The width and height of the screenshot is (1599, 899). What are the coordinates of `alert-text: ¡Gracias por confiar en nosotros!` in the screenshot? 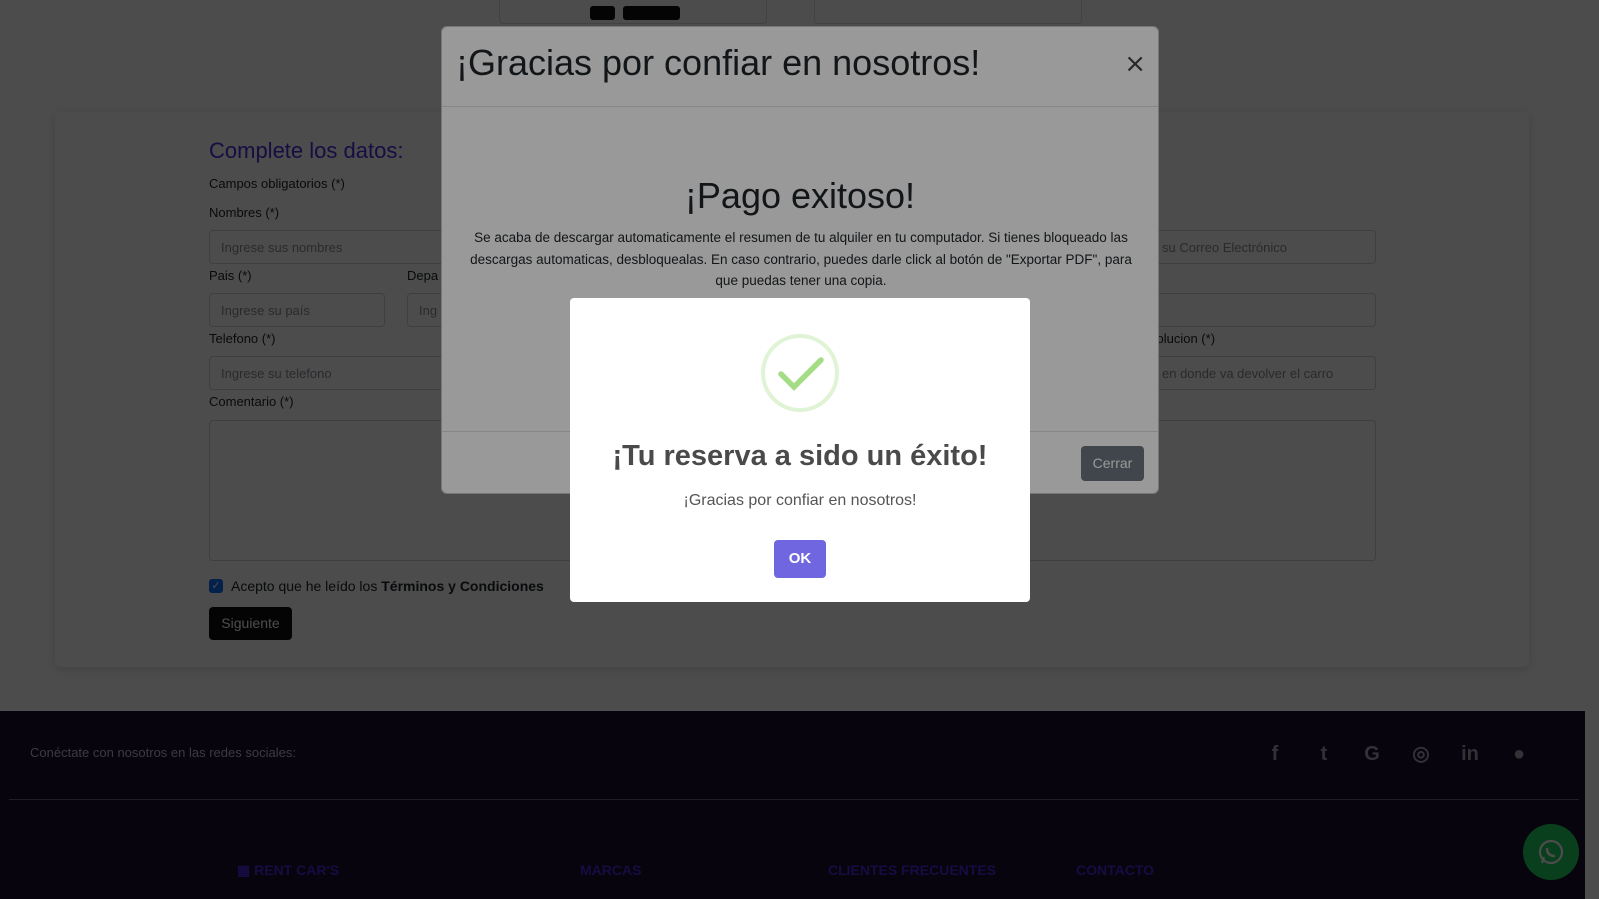 It's located at (800, 500).